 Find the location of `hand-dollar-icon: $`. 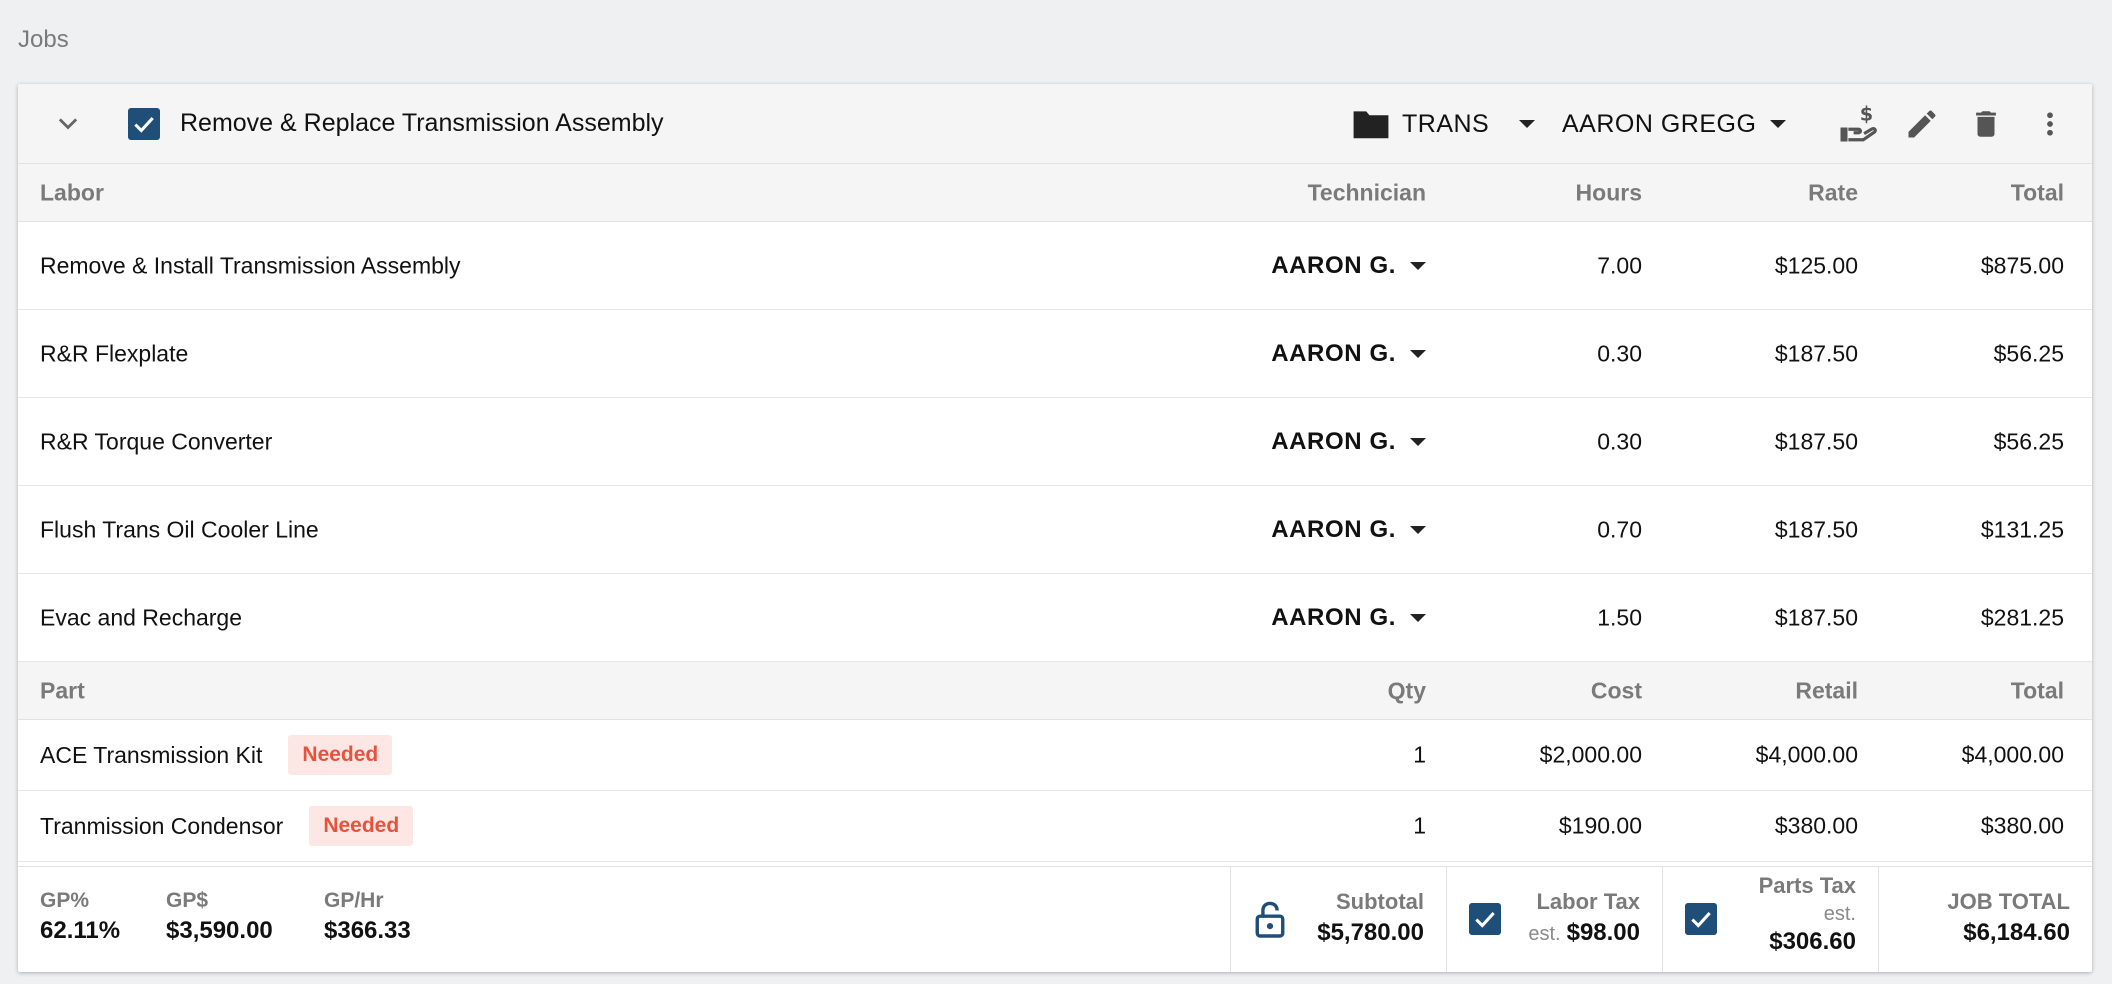

hand-dollar-icon: $ is located at coordinates (1858, 122).